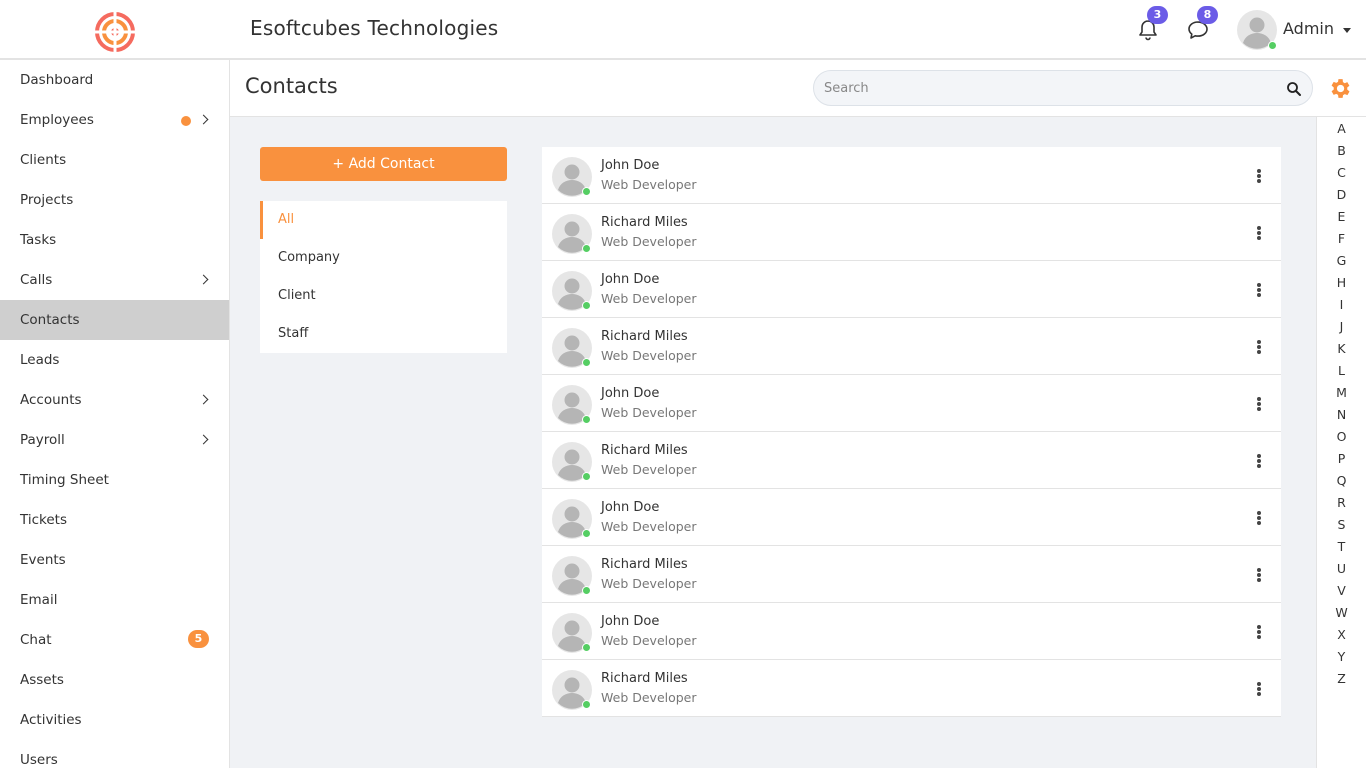  What do you see at coordinates (114, 280) in the screenshot?
I see `sidebar-item-calls: Calls` at bounding box center [114, 280].